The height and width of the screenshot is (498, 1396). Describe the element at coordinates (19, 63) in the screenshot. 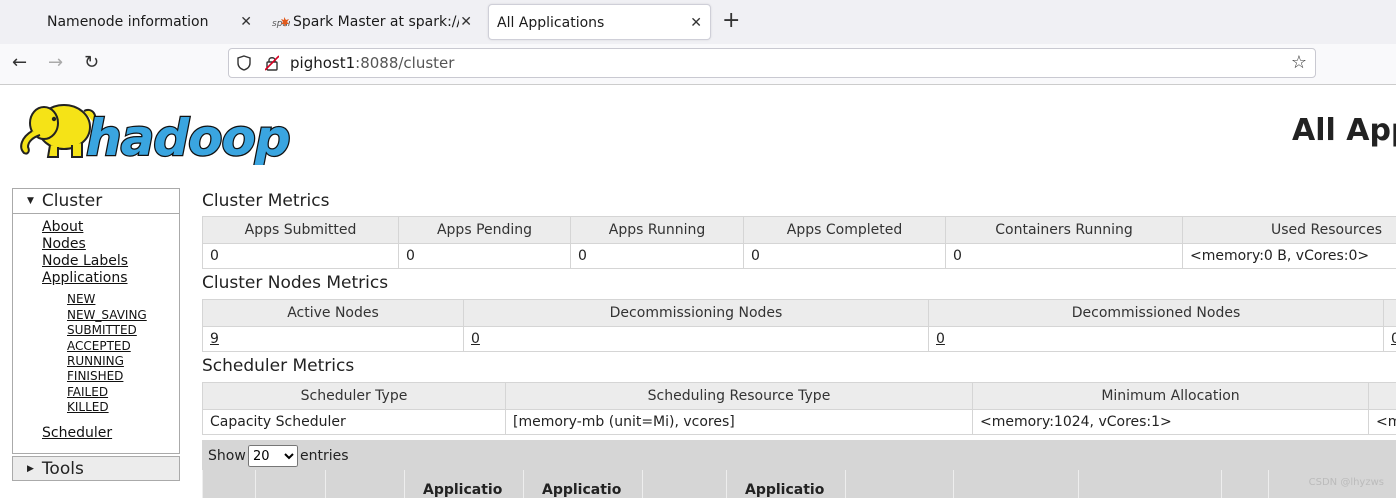

I see `back-arrow-icon: ←` at that location.